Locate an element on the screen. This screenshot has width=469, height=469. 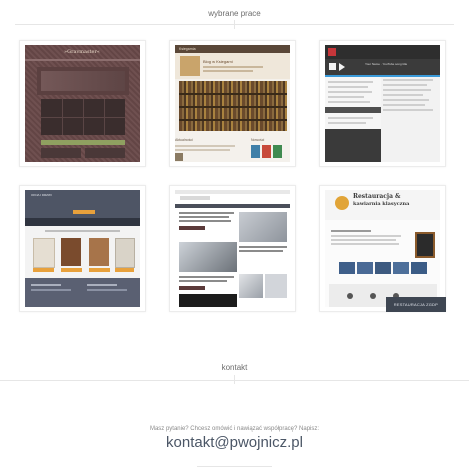
contact-divider-tick is located at coordinates (234, 379).